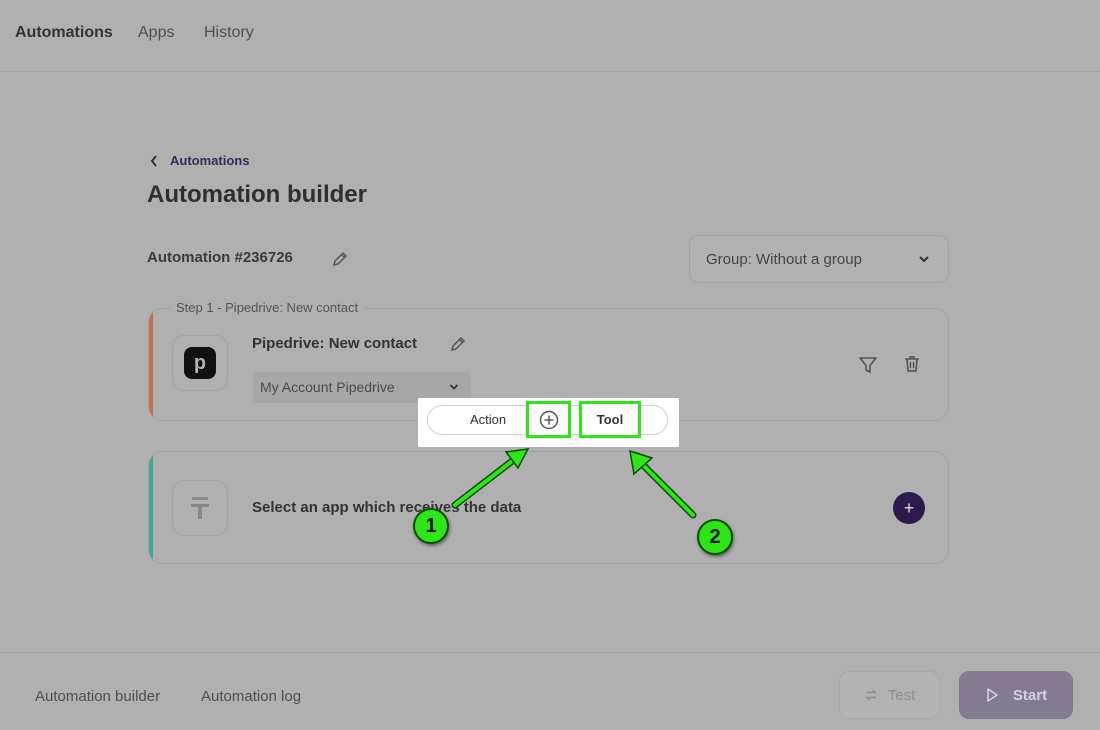 The width and height of the screenshot is (1100, 730). What do you see at coordinates (97, 696) in the screenshot?
I see `tab-automation-builder: Automation builder` at bounding box center [97, 696].